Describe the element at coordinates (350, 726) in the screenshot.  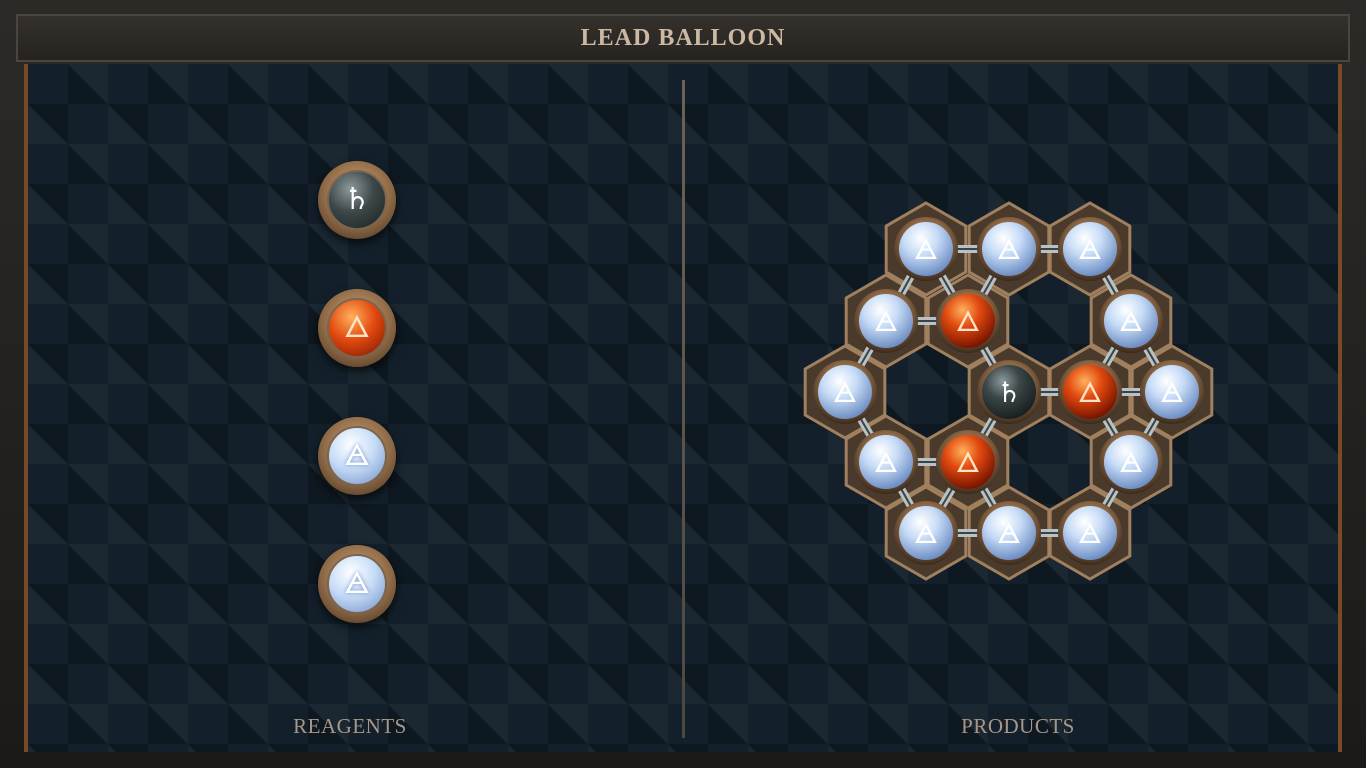
I see `reagents-label: REAGENTS` at that location.